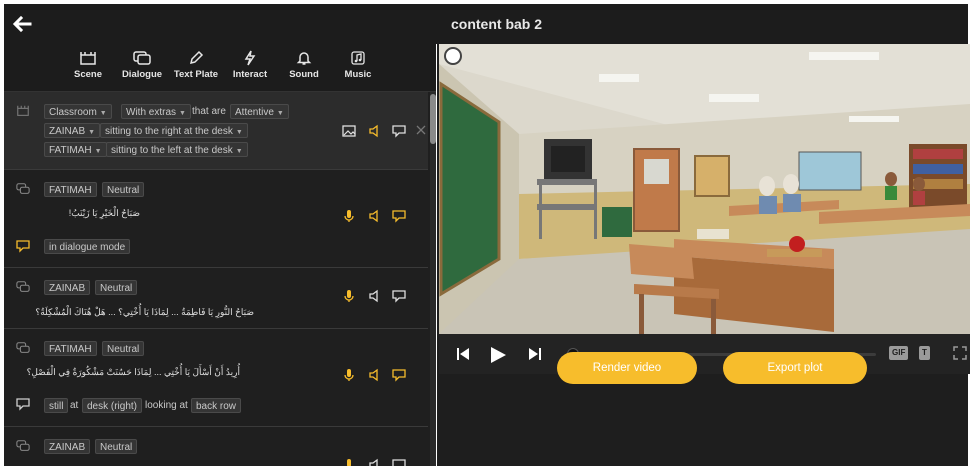  What do you see at coordinates (627, 368) in the screenshot?
I see `render-video-button: Render video` at bounding box center [627, 368].